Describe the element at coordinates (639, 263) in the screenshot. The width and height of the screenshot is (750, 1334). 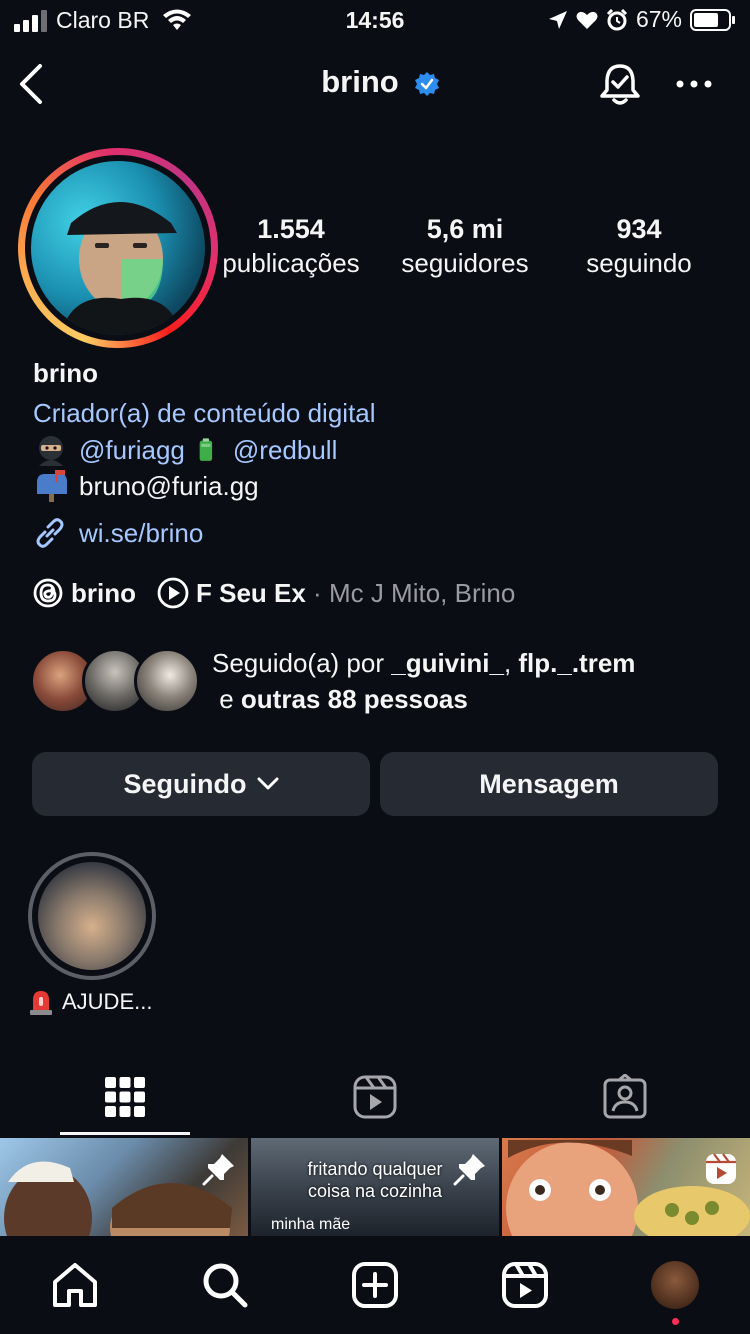
I see `following-label: seguindo` at that location.